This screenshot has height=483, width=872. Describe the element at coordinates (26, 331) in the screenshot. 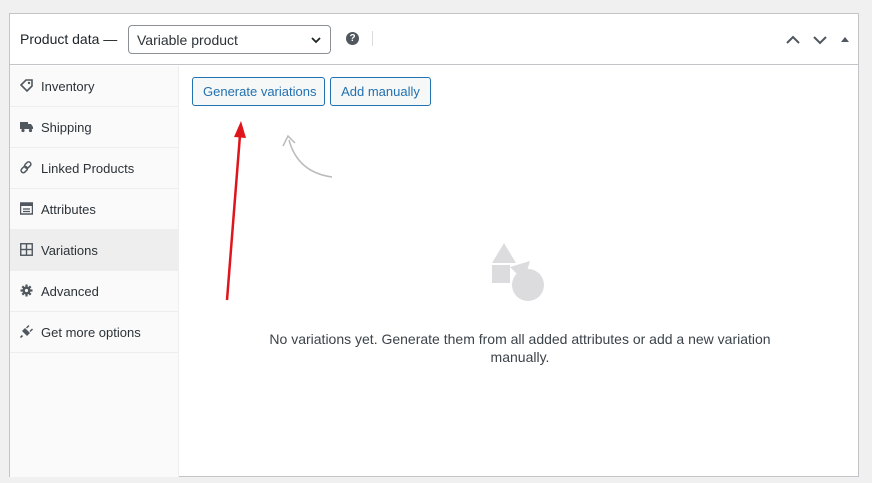

I see `plugin-icon` at that location.